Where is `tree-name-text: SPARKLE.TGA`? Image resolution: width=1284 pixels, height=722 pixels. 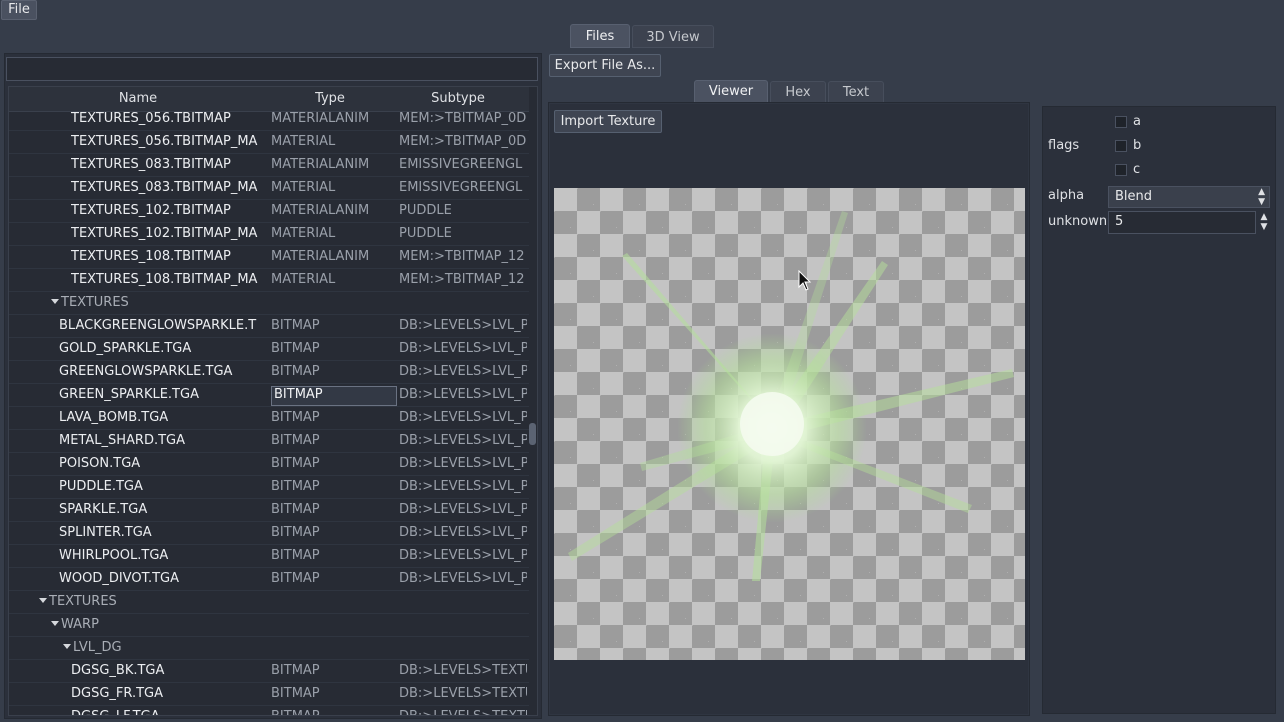
tree-name-text: SPARKLE.TGA is located at coordinates (103, 509).